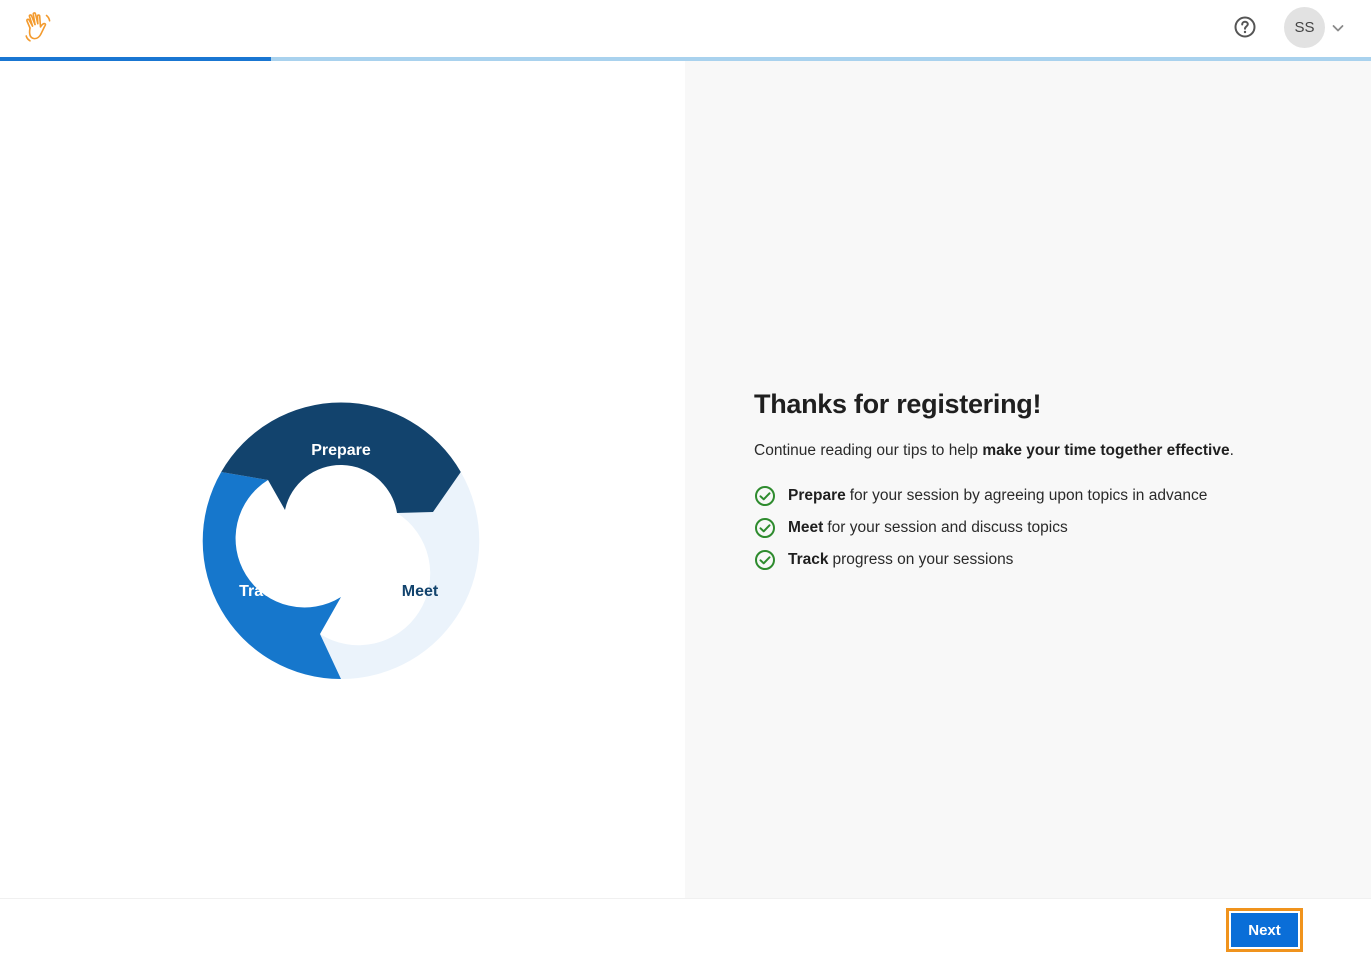 The width and height of the screenshot is (1371, 961). What do you see at coordinates (1044, 560) in the screenshot?
I see `tip-item-track: Track progress on your sessions` at bounding box center [1044, 560].